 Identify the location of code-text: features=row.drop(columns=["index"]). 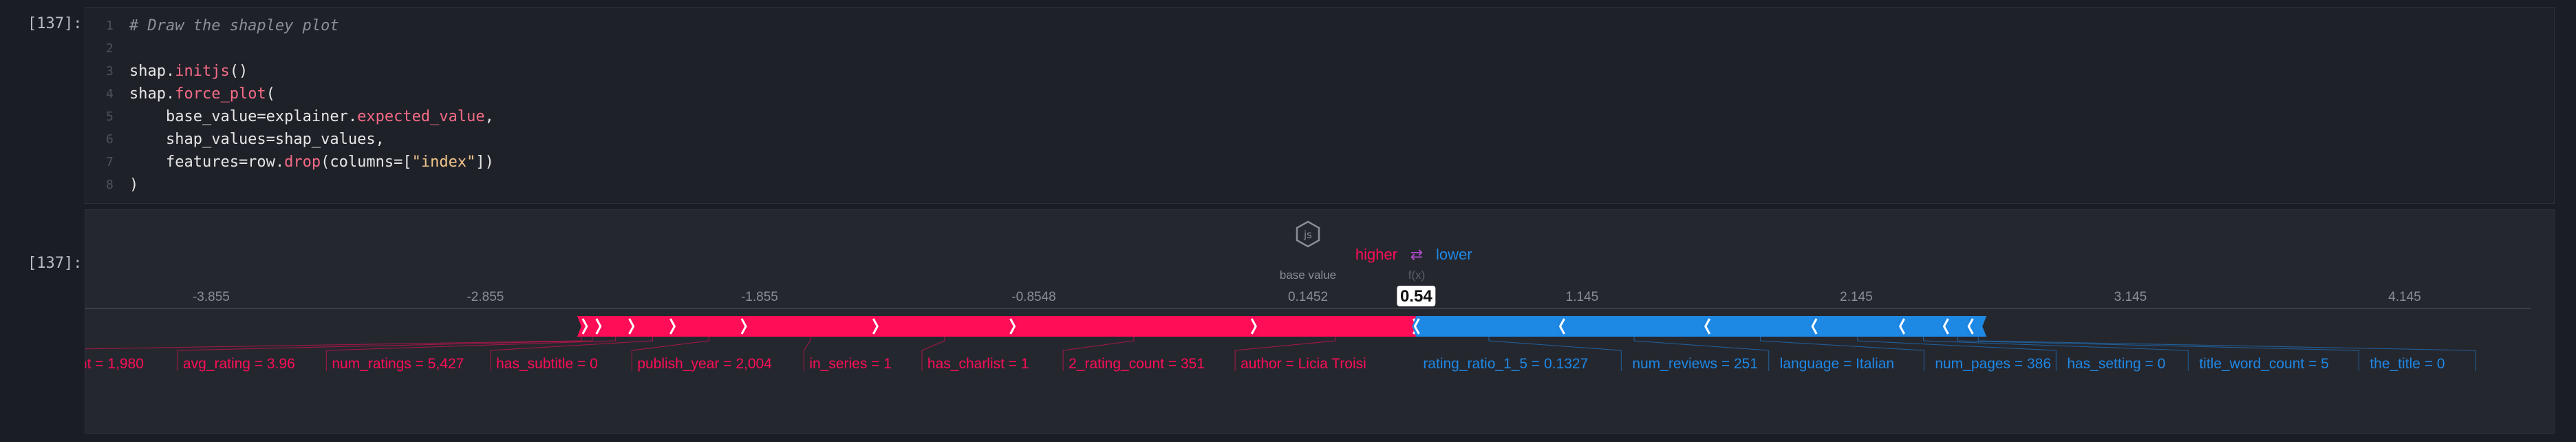
(311, 162).